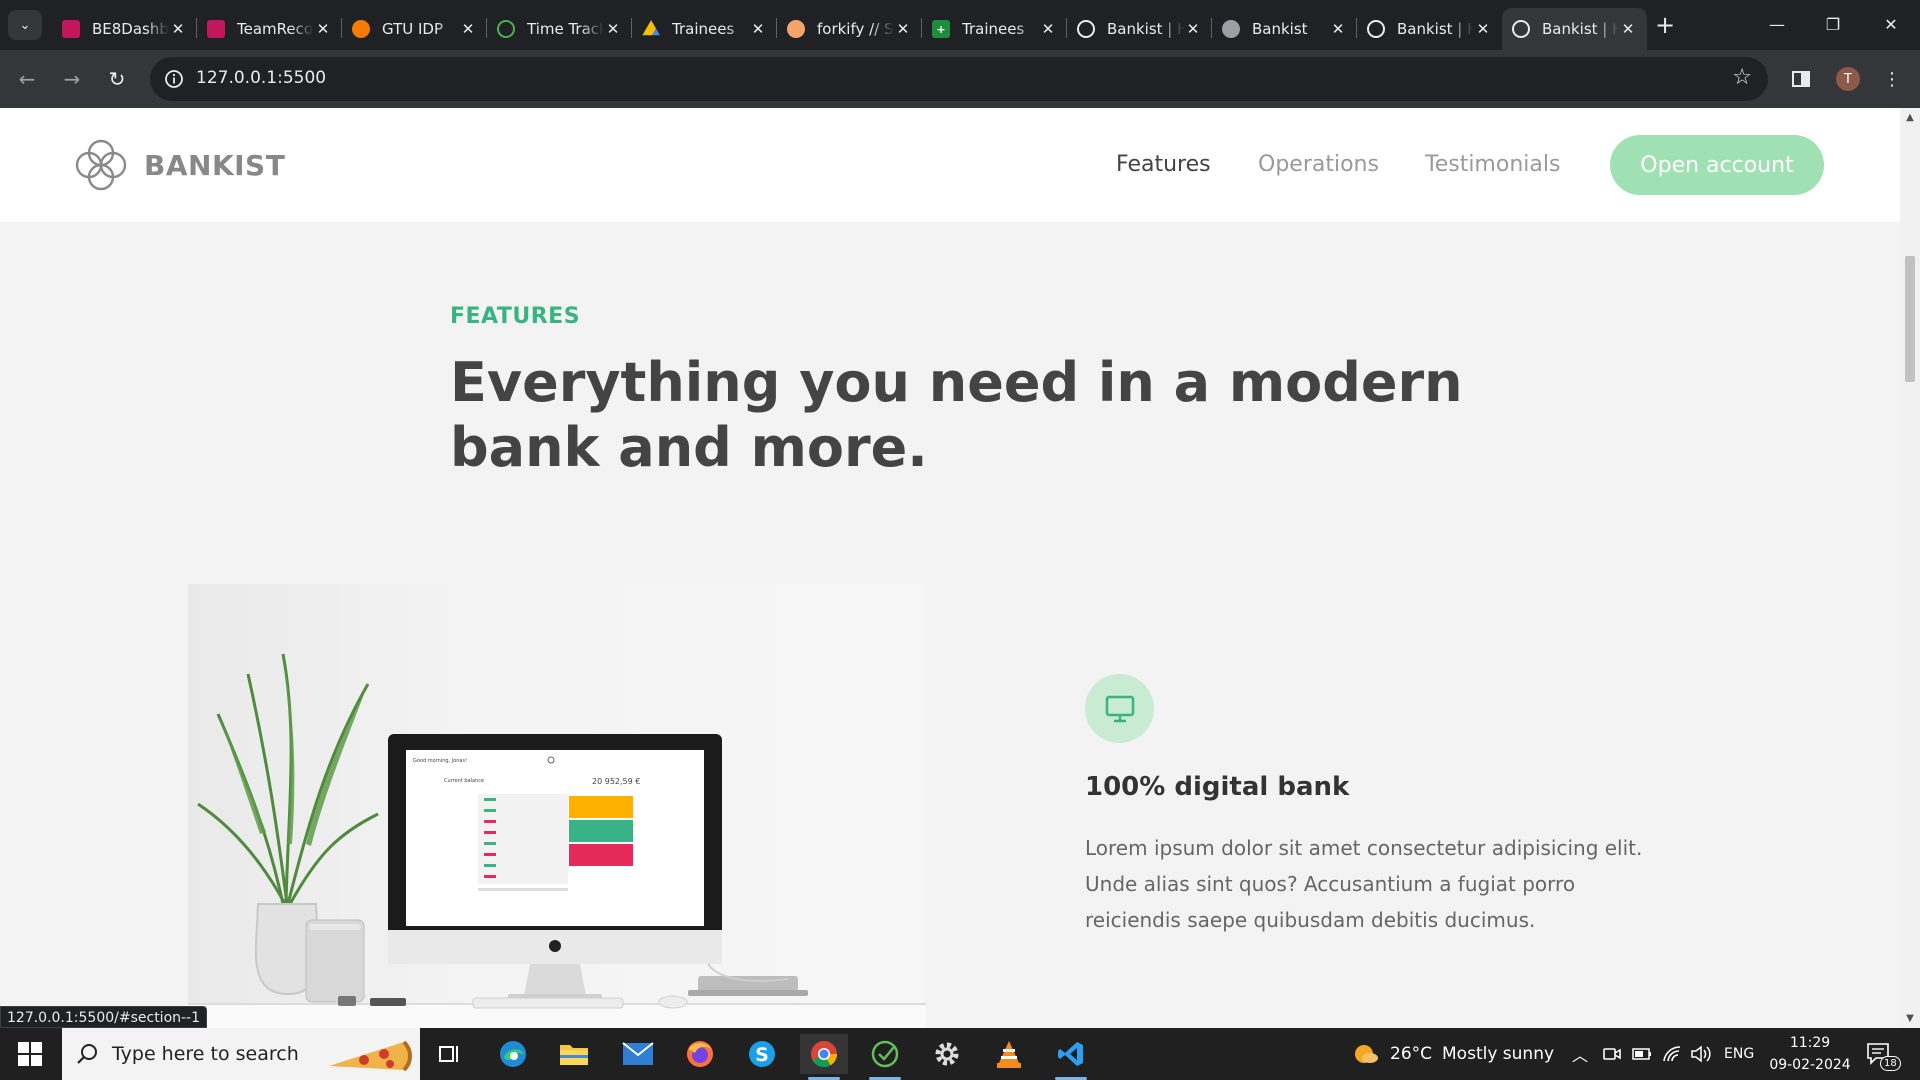 The height and width of the screenshot is (1080, 1920). Describe the element at coordinates (104, 1017) in the screenshot. I see `link-status-bubble: 127.0.0.1:5500/#section--1` at that location.